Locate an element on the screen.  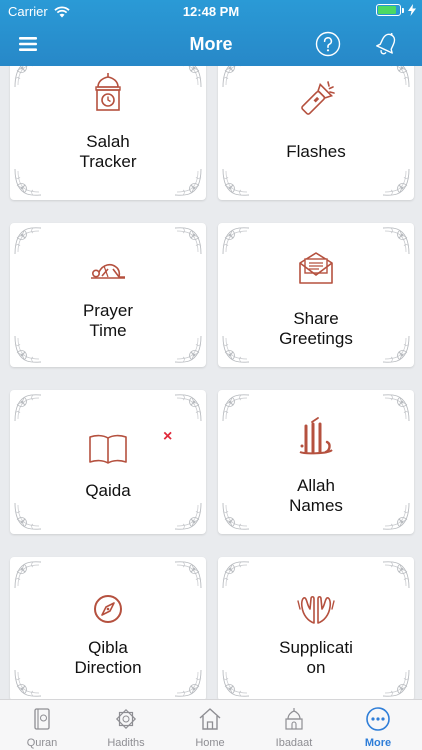
status-bar: Carrier 12:48 PM is located at coordinates (211, 11).